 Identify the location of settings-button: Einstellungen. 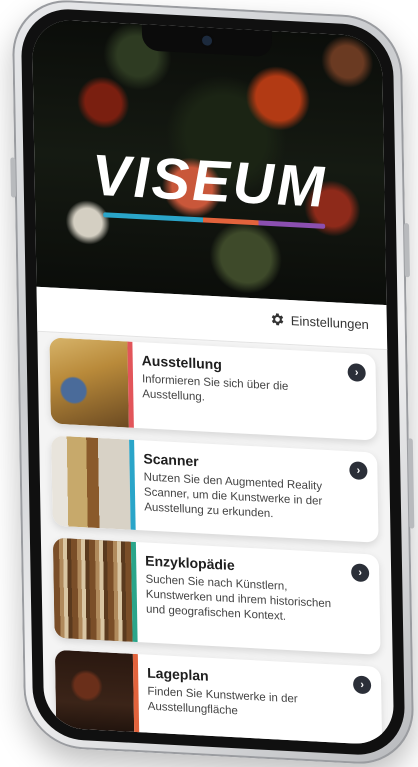
(319, 321).